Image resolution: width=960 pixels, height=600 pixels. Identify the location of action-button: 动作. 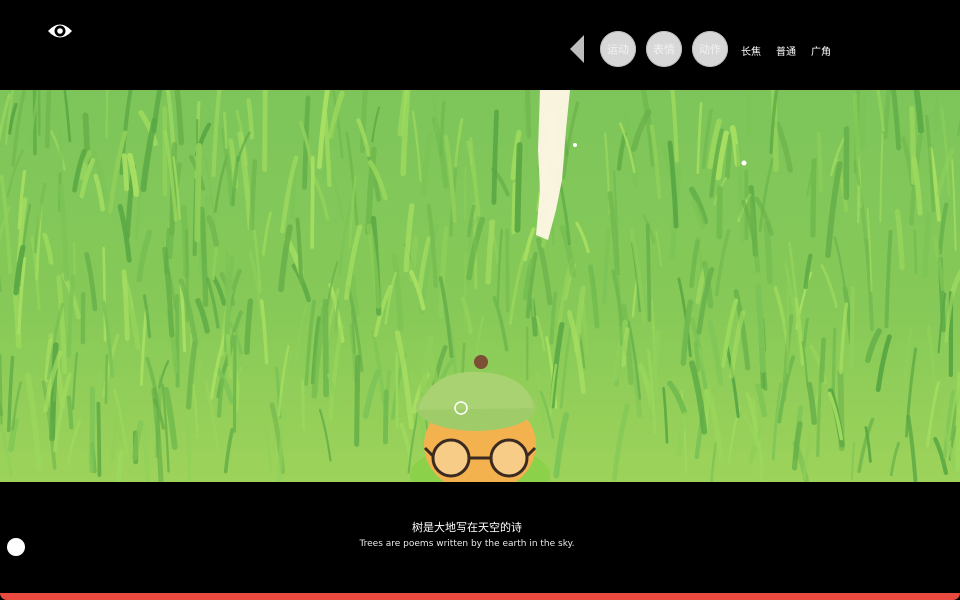
(710, 49).